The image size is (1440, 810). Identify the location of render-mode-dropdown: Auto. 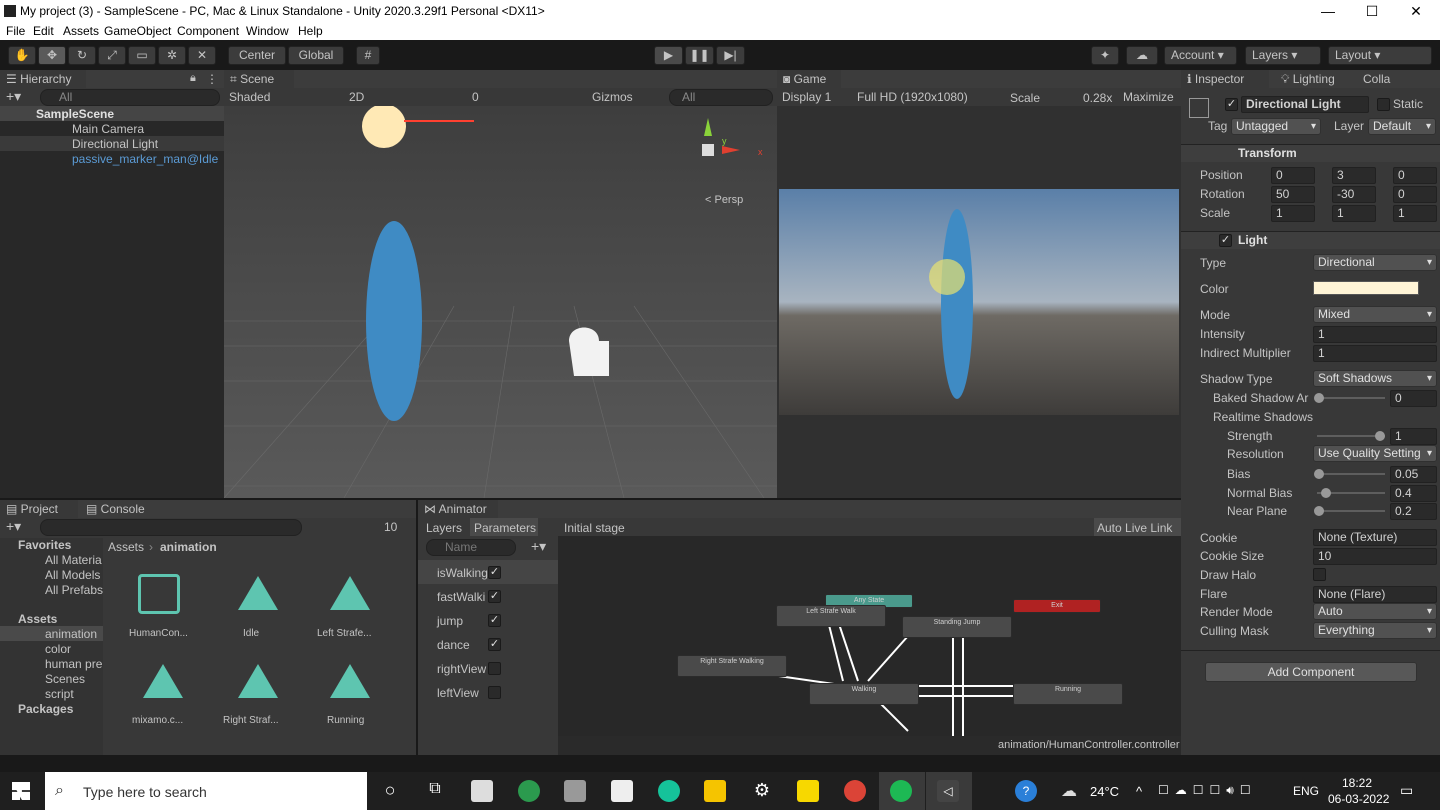
(1375, 611).